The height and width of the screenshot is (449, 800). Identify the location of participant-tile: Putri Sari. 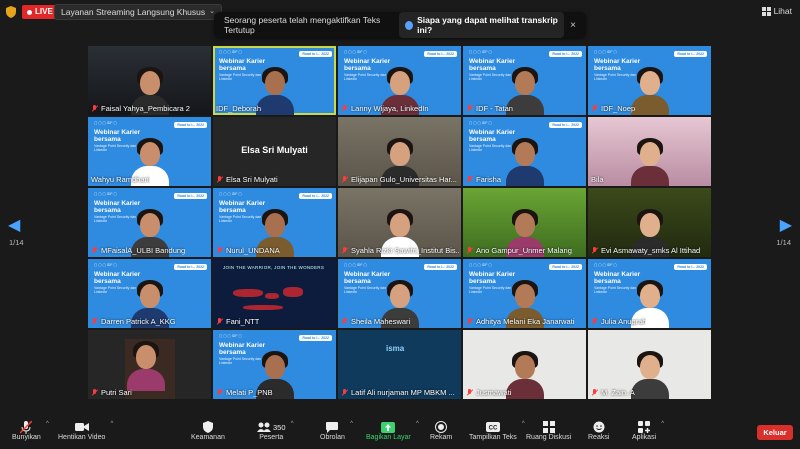
(149, 364).